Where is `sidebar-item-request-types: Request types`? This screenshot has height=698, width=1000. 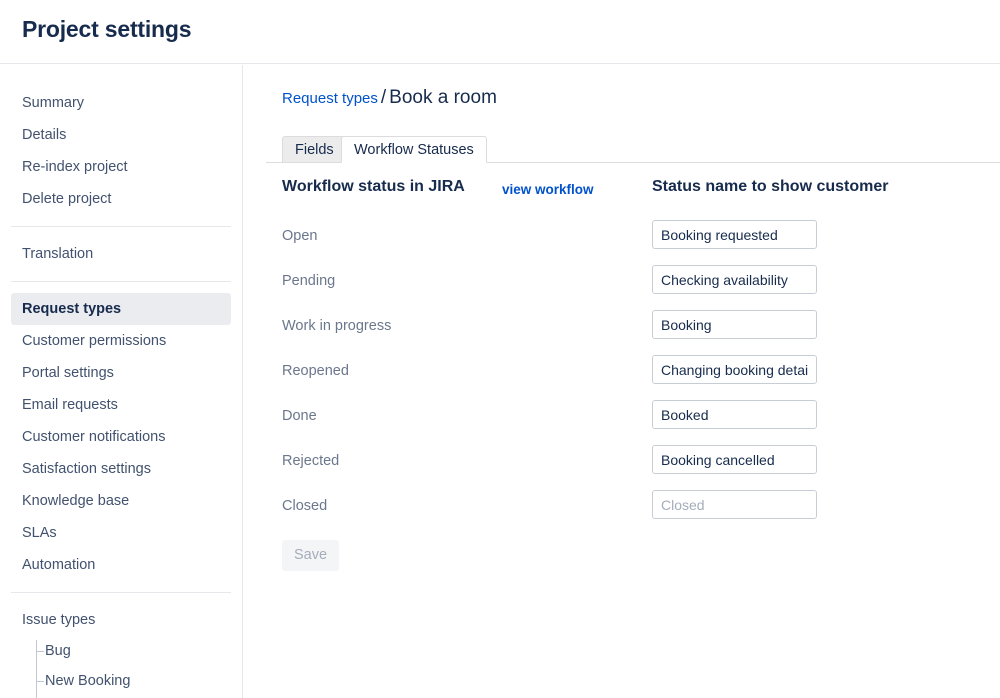
sidebar-item-request-types: Request types is located at coordinates (121, 309).